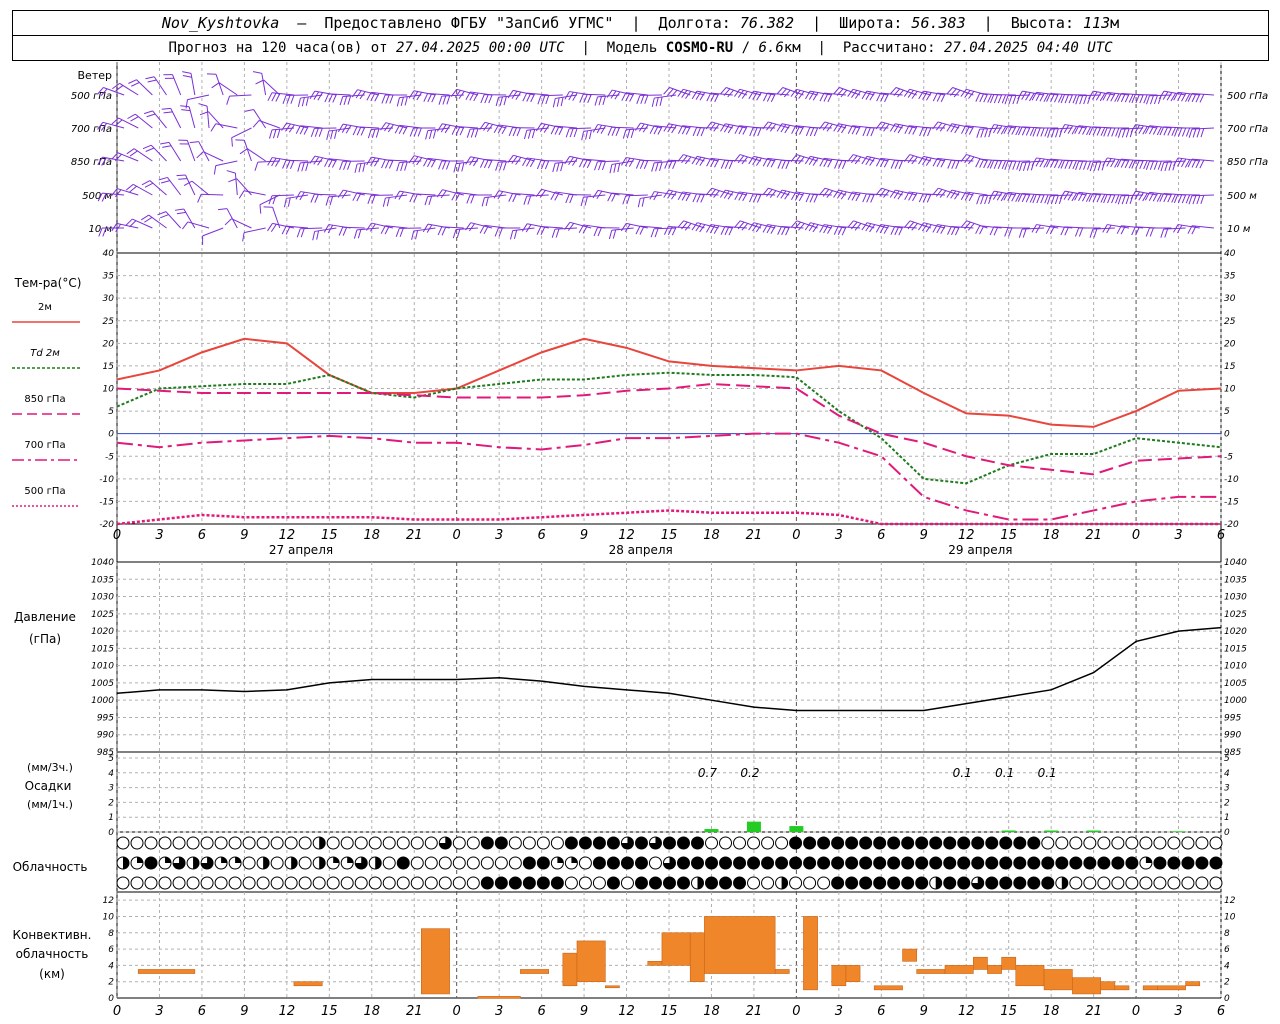 The width and height of the screenshot is (1280, 1024). Describe the element at coordinates (105, 718) in the screenshot. I see `pres-ytick-left-2: 995` at that location.